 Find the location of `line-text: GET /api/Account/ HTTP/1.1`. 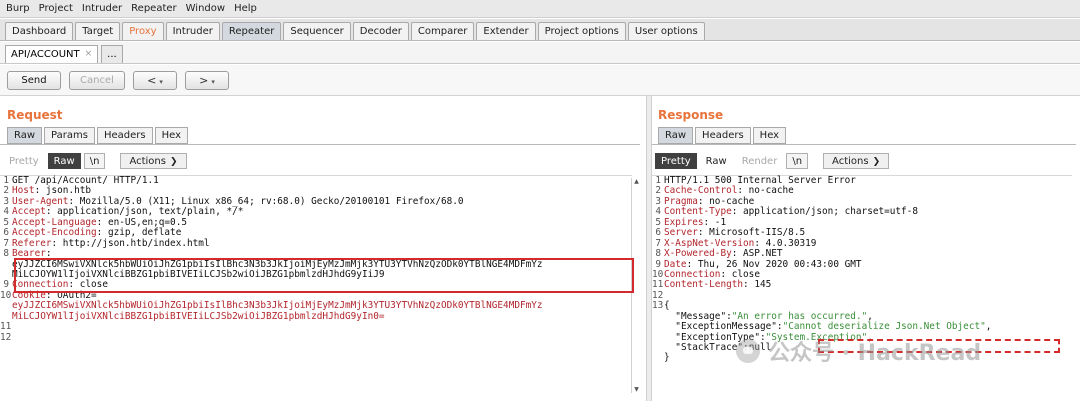

line-text: GET /api/Account/ HTTP/1.1 is located at coordinates (85, 180).